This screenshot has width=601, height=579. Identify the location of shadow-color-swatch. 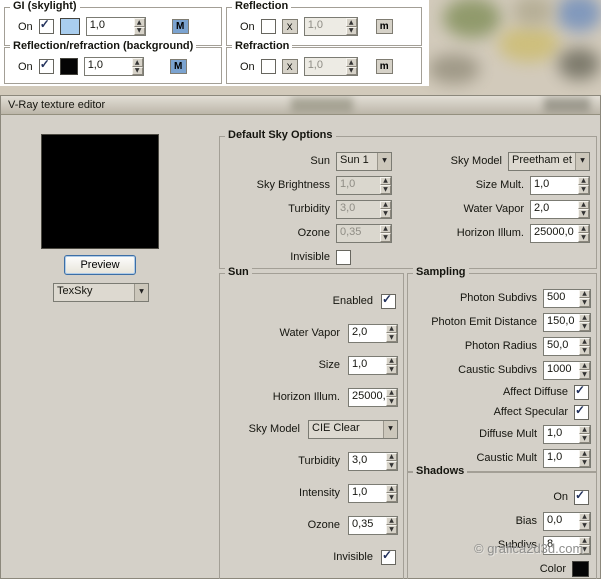
(580, 569).